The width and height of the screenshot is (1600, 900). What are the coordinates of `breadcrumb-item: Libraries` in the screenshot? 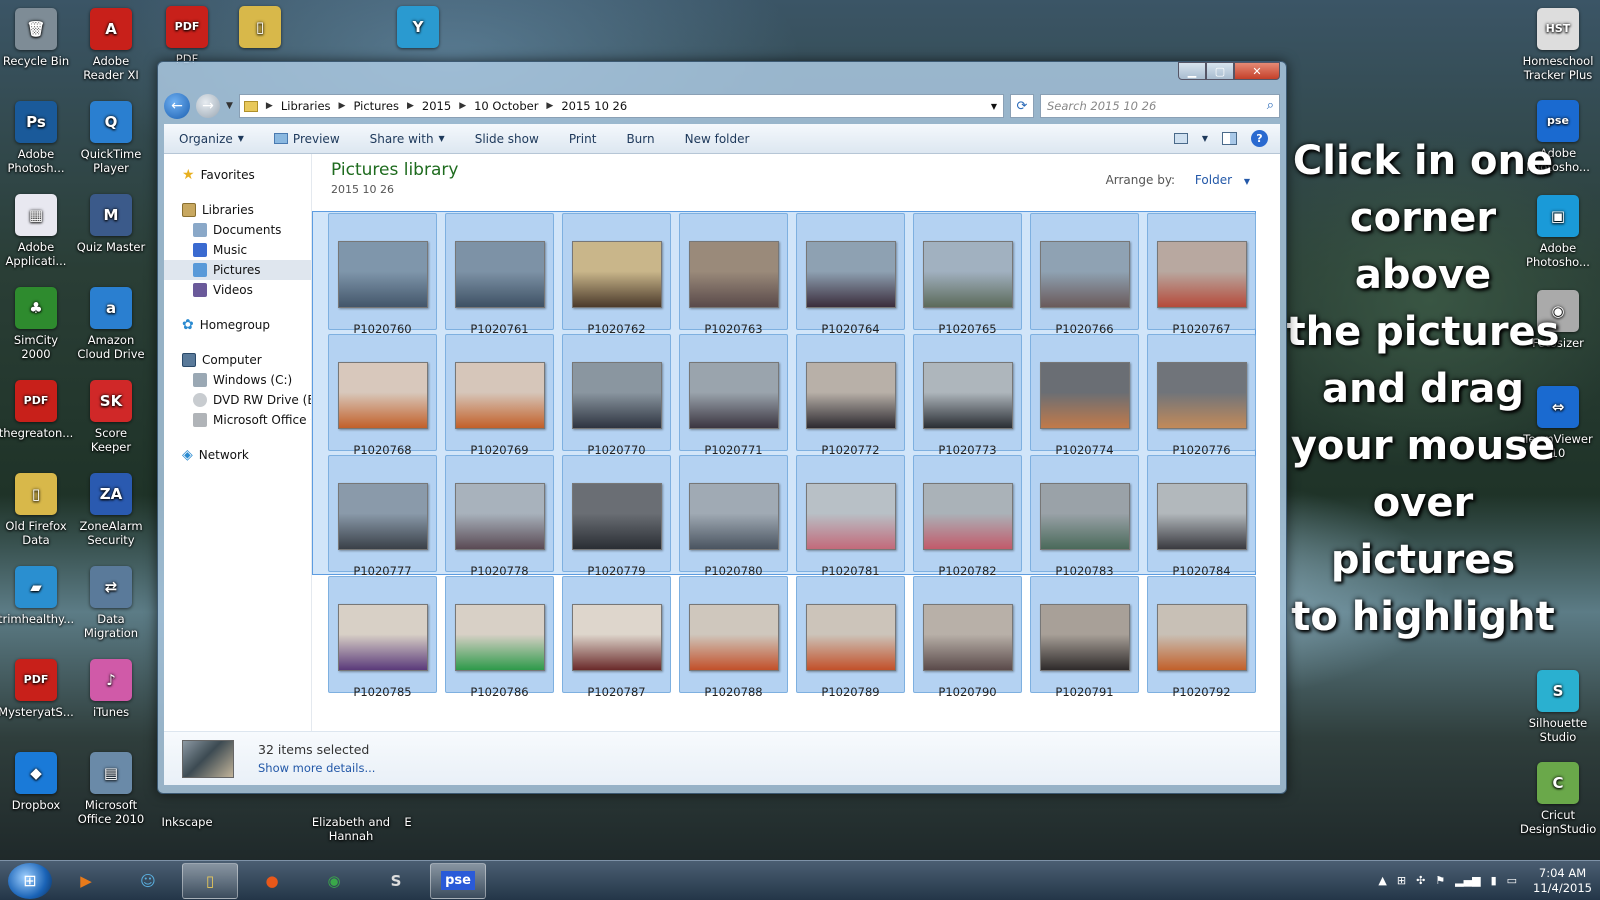 It's located at (306, 106).